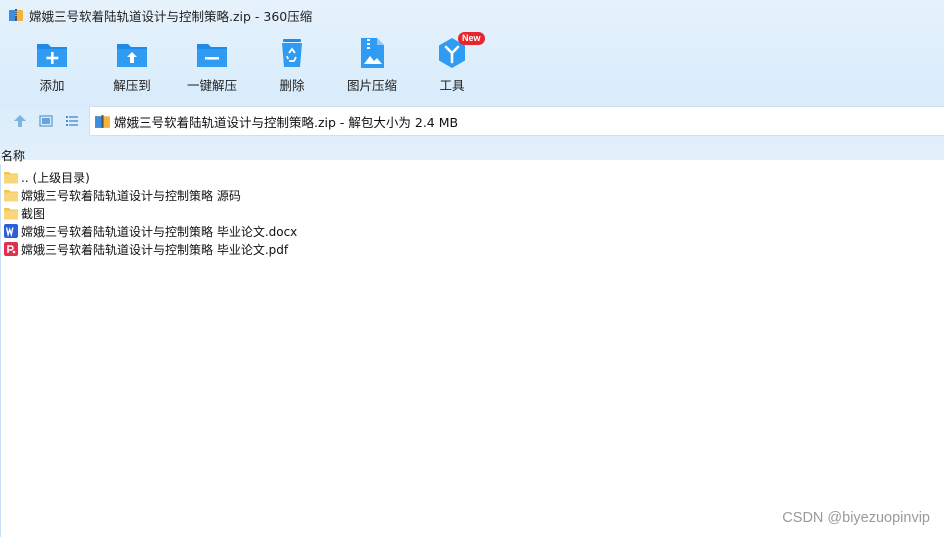  I want to click on add-label: 添加, so click(52, 85).